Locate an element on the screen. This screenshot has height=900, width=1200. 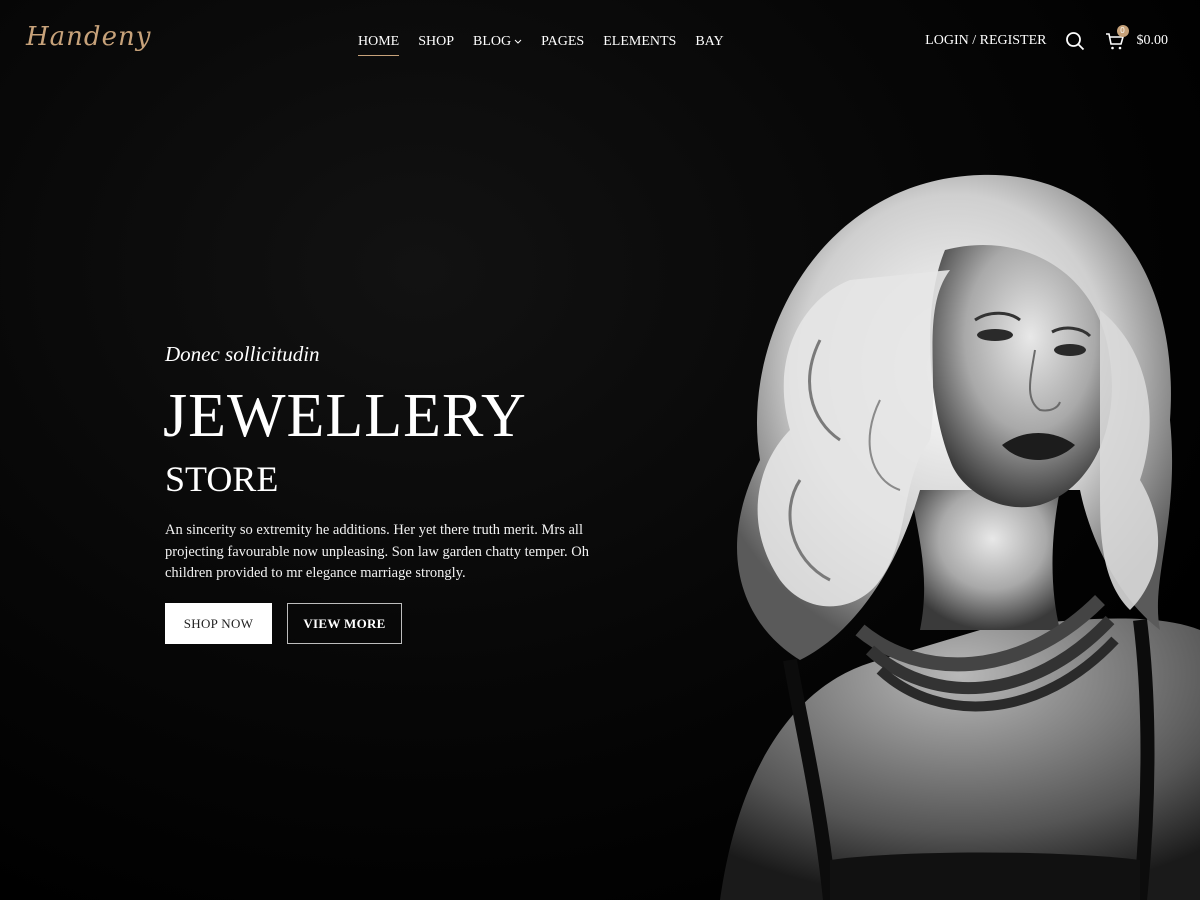
hero-title: JEWELLERY is located at coordinates (345, 416).